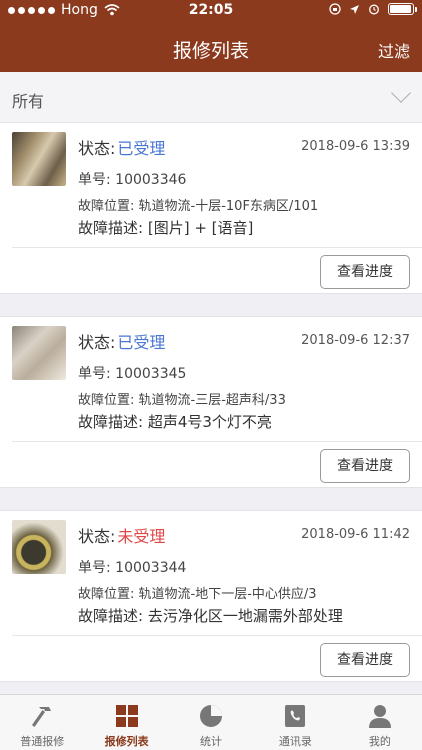 The width and height of the screenshot is (422, 750). Describe the element at coordinates (211, 11) in the screenshot. I see `status-bar: Hong 22:05` at that location.